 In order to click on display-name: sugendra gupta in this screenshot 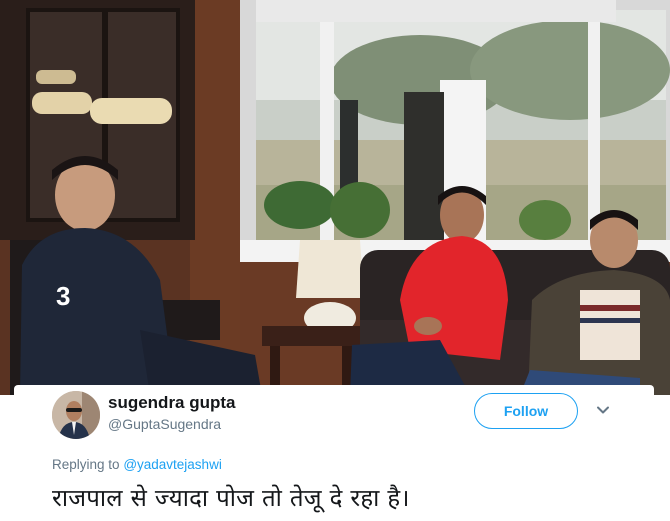, I will do `click(172, 403)`.